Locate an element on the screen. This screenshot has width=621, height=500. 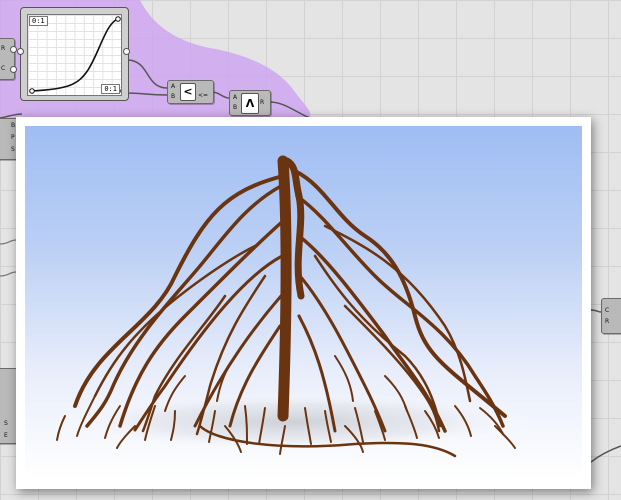
right-component: C R is located at coordinates (611, 316).